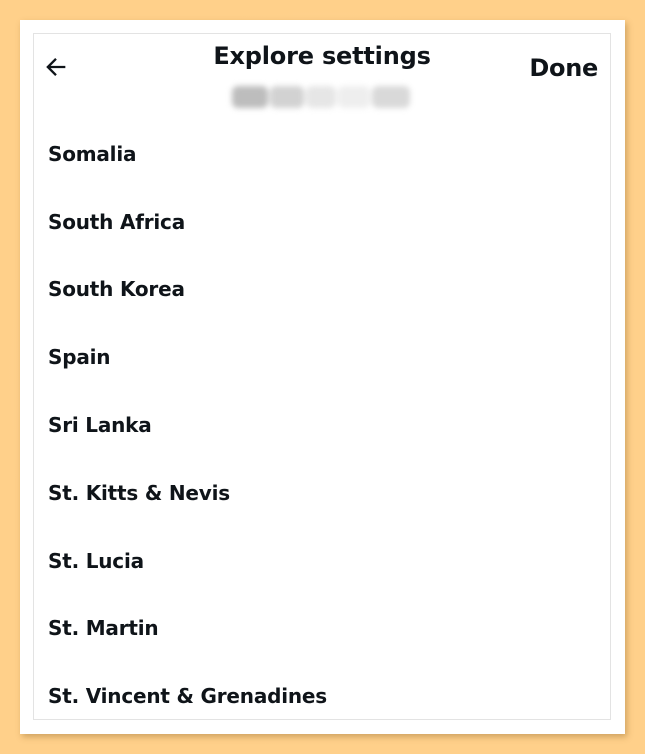  Describe the element at coordinates (322, 222) in the screenshot. I see `country-item-south-africa: South Africa` at that location.